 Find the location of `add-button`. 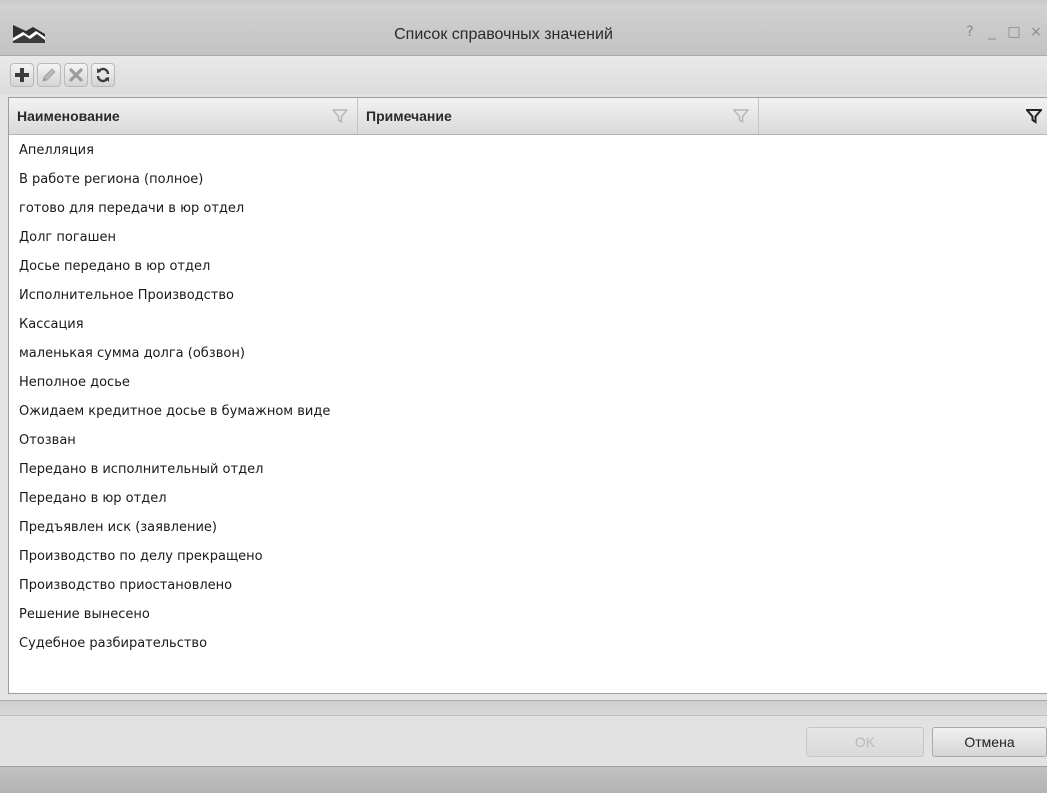

add-button is located at coordinates (22, 75).